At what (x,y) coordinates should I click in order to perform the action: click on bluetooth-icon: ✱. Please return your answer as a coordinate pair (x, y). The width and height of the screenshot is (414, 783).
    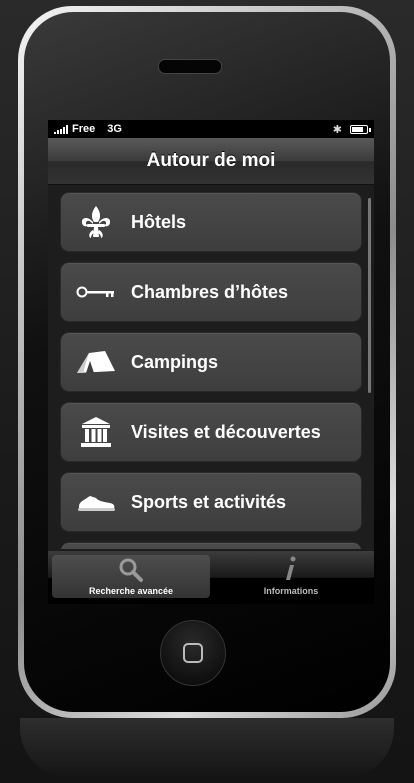
    Looking at the image, I should click on (337, 129).